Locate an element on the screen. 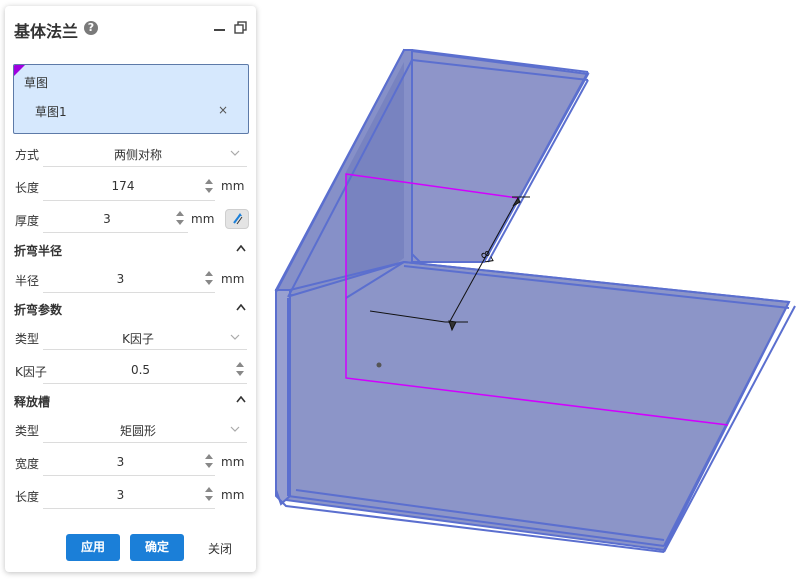 The height and width of the screenshot is (580, 803). relief-length-label: 长度 is located at coordinates (27, 497).